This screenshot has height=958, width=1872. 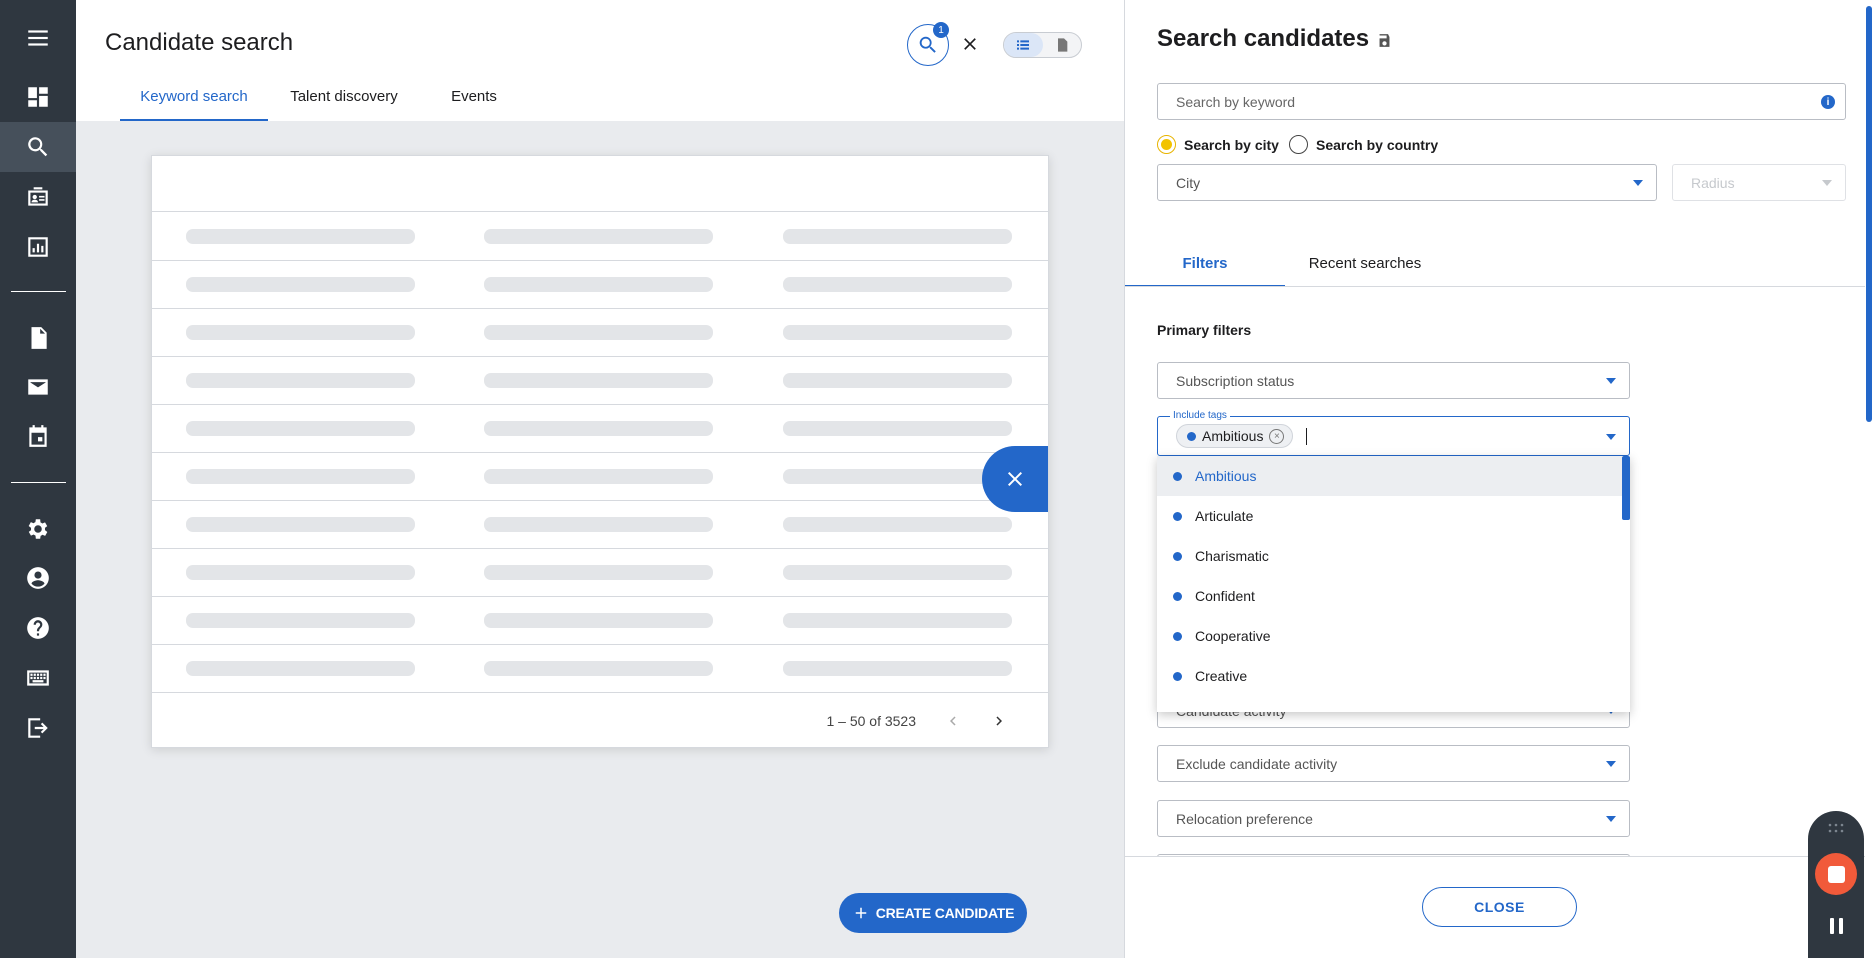 I want to click on table-header, so click(x=600, y=184).